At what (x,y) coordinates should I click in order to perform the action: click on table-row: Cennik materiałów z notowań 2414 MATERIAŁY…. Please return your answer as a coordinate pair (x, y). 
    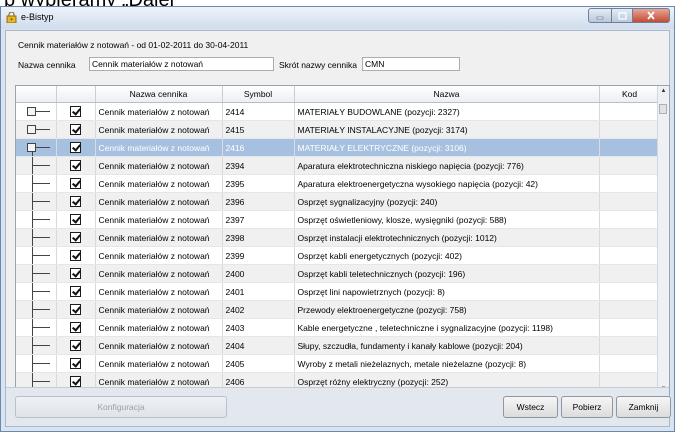
    Looking at the image, I should click on (338, 111).